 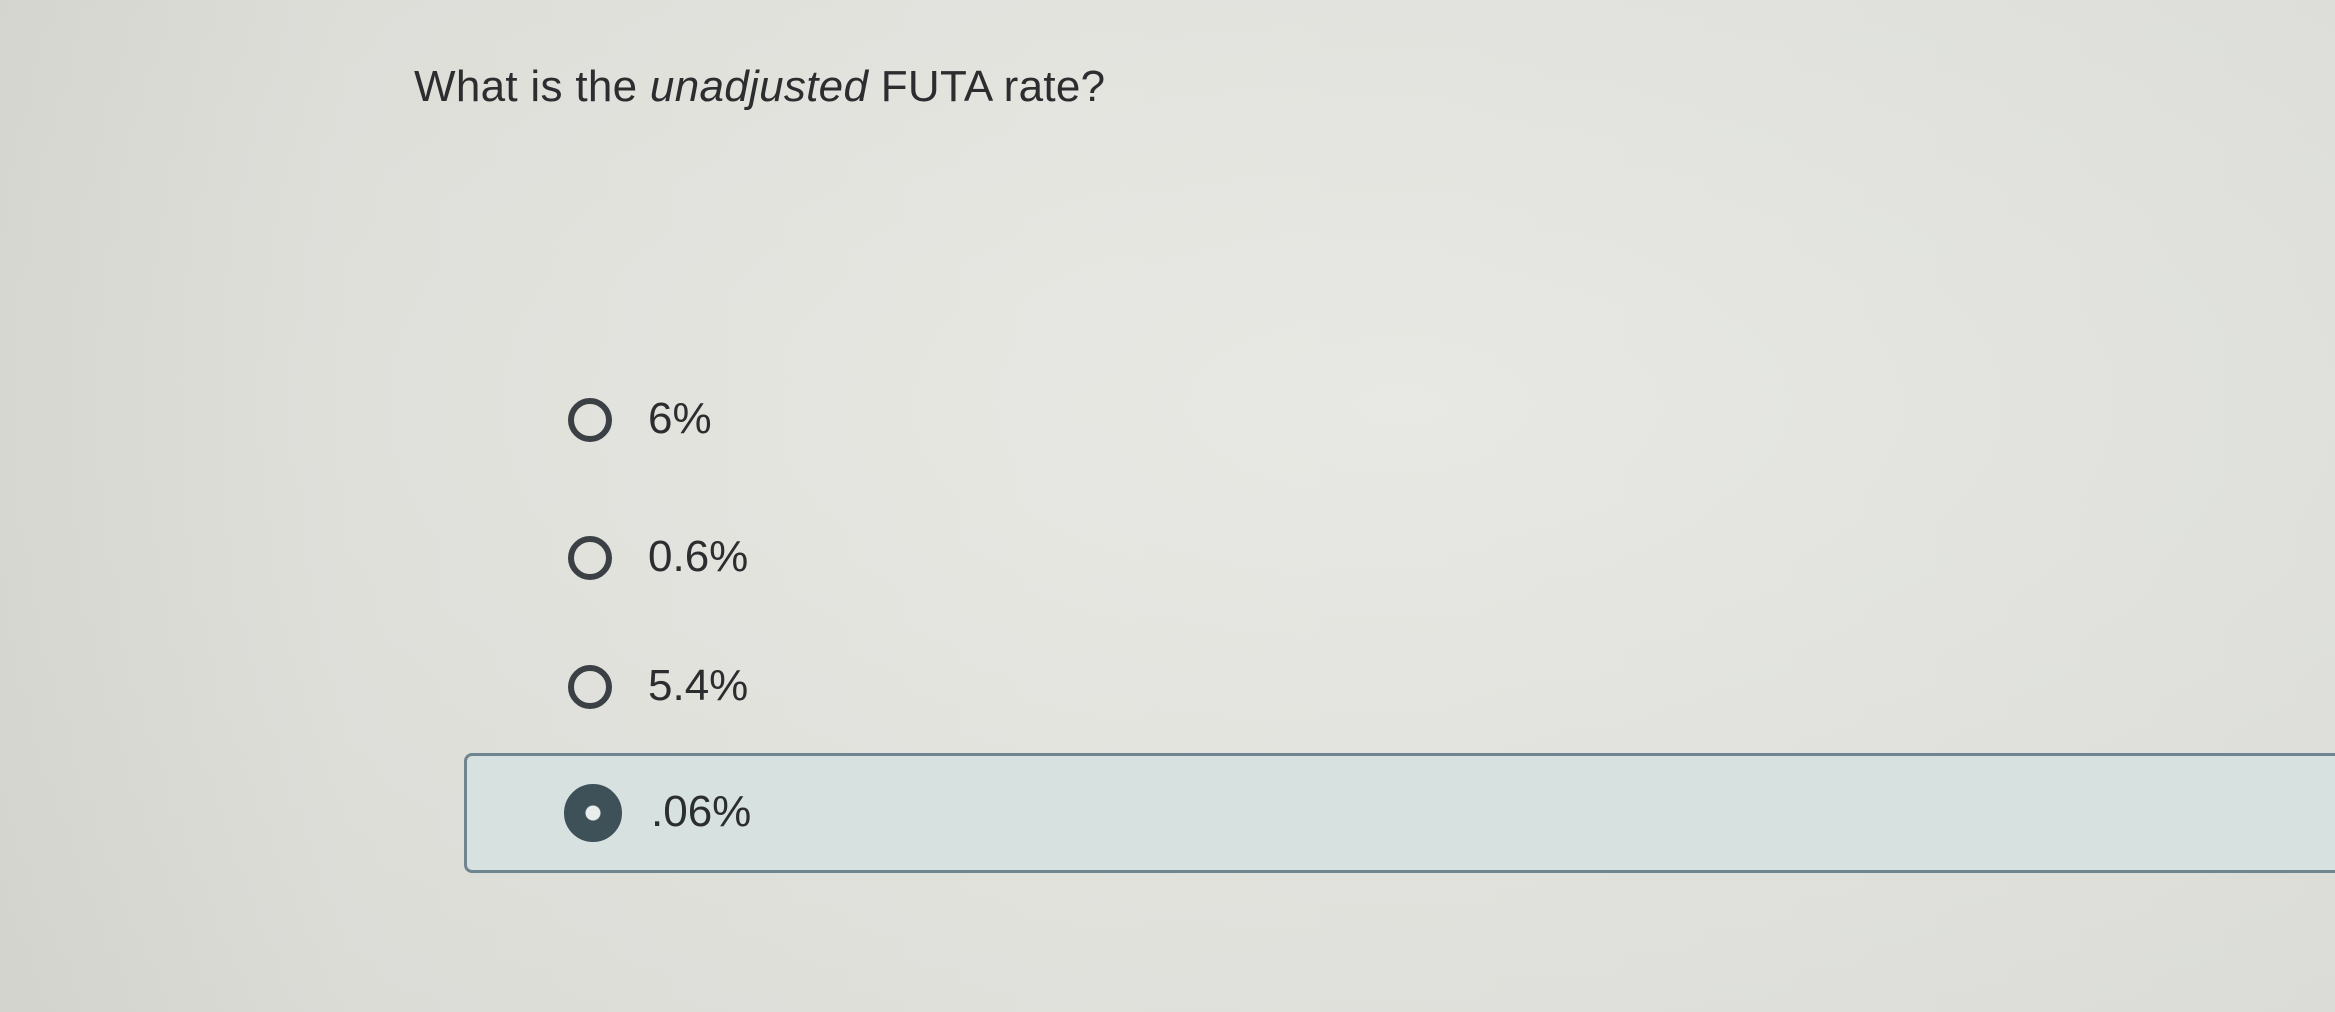 What do you see at coordinates (1399, 558) in the screenshot?
I see `answer-option-2: 0.6%` at bounding box center [1399, 558].